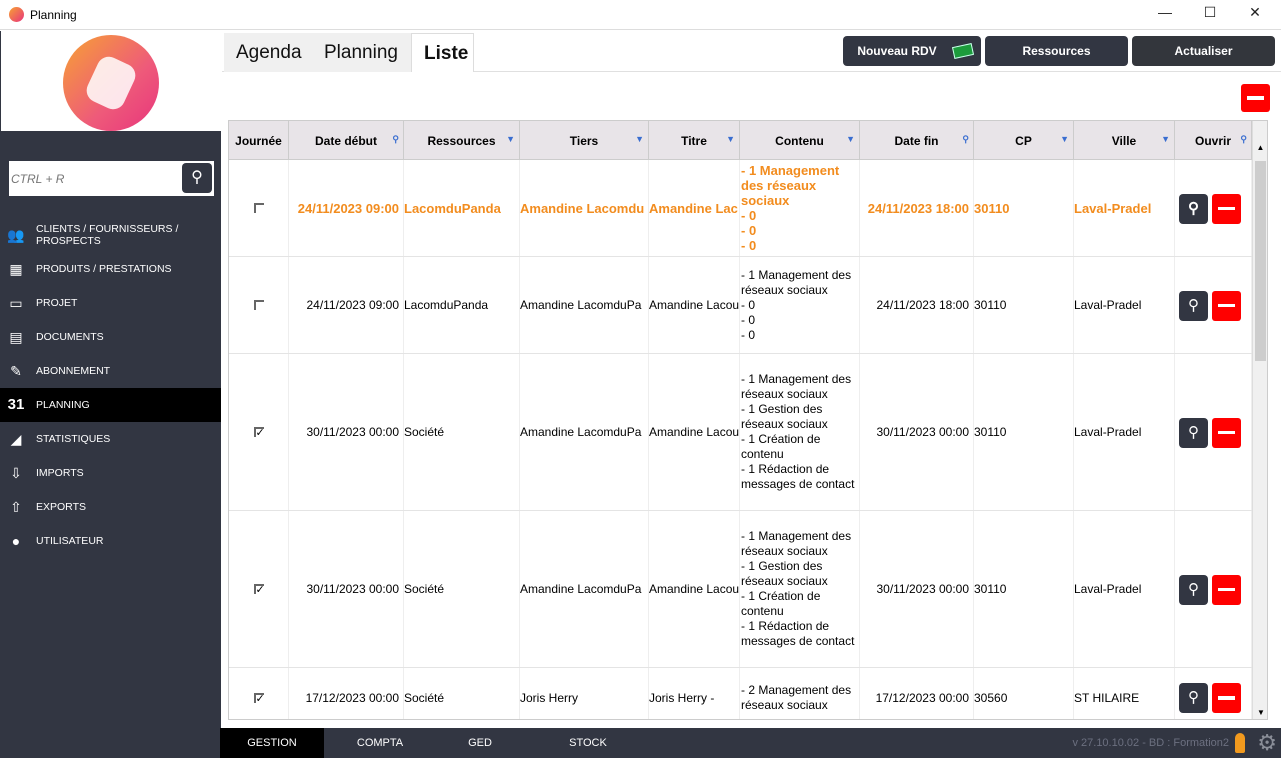 The width and height of the screenshot is (1281, 758). I want to click on date-fin-cell: 24/11/2023 18:00, so click(917, 208).